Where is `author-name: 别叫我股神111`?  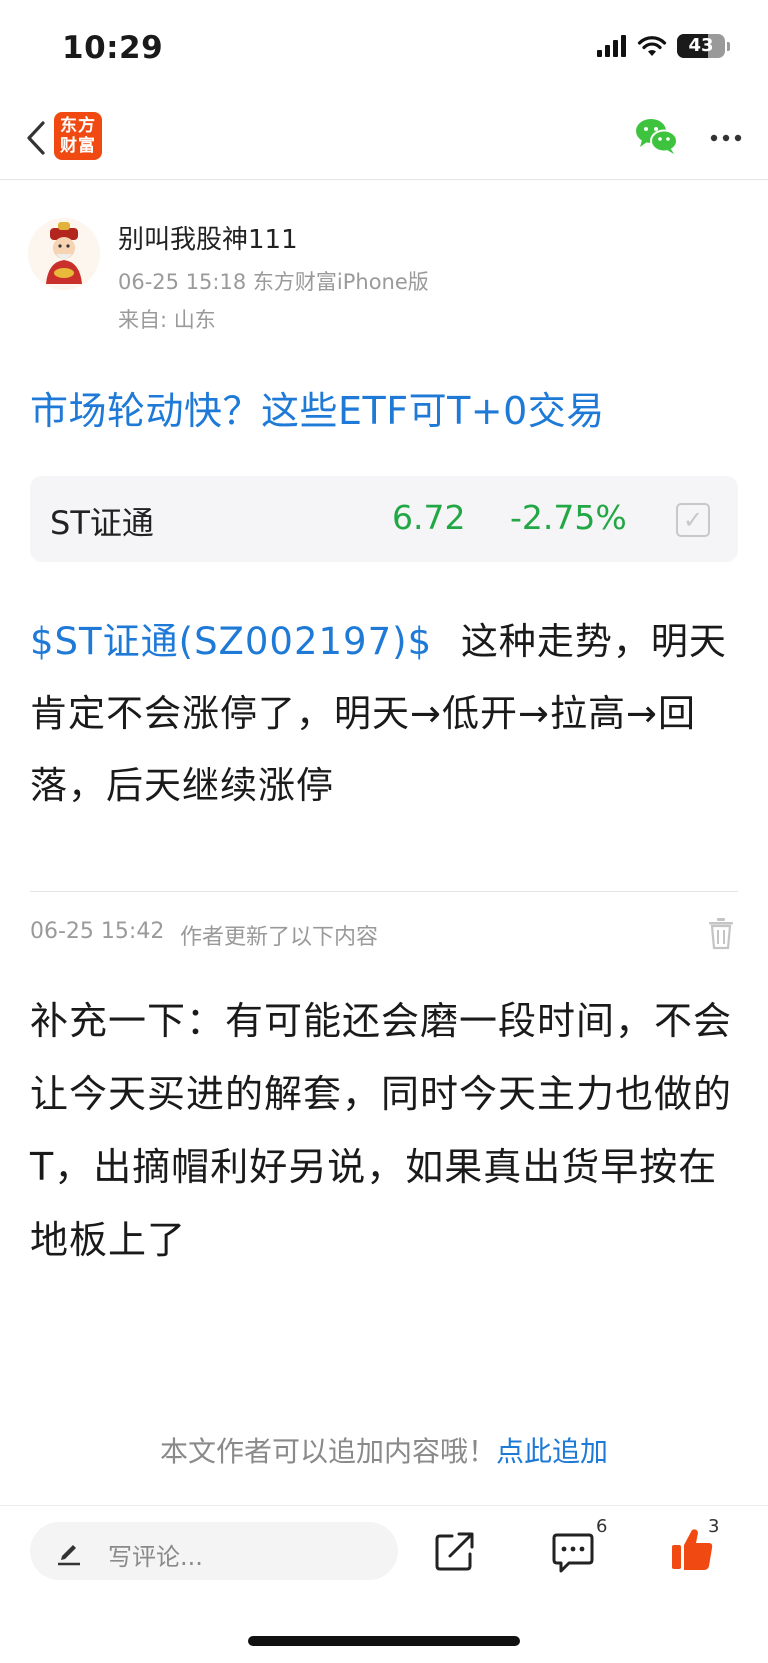 author-name: 别叫我股神111 is located at coordinates (208, 237).